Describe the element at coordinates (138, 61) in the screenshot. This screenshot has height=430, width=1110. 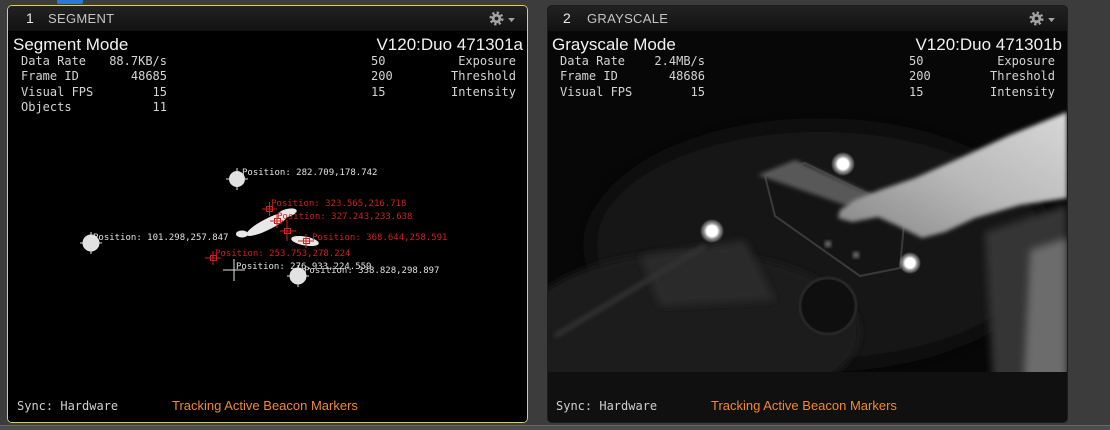
I see `stat-value: 88.7KB/s` at that location.